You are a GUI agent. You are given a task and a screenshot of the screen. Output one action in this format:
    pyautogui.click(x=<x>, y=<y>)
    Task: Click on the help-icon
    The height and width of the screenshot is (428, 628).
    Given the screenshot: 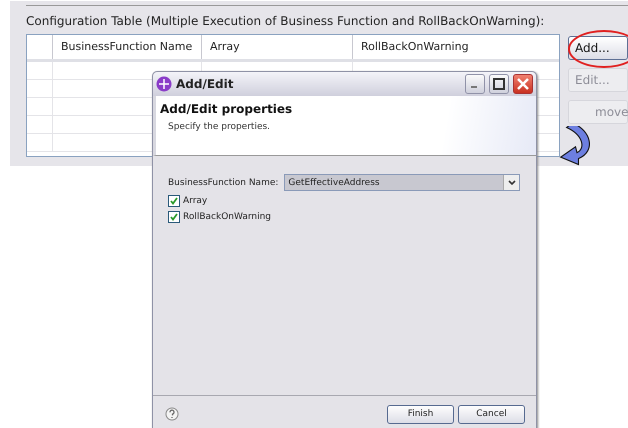 What is the action you would take?
    pyautogui.click(x=172, y=414)
    